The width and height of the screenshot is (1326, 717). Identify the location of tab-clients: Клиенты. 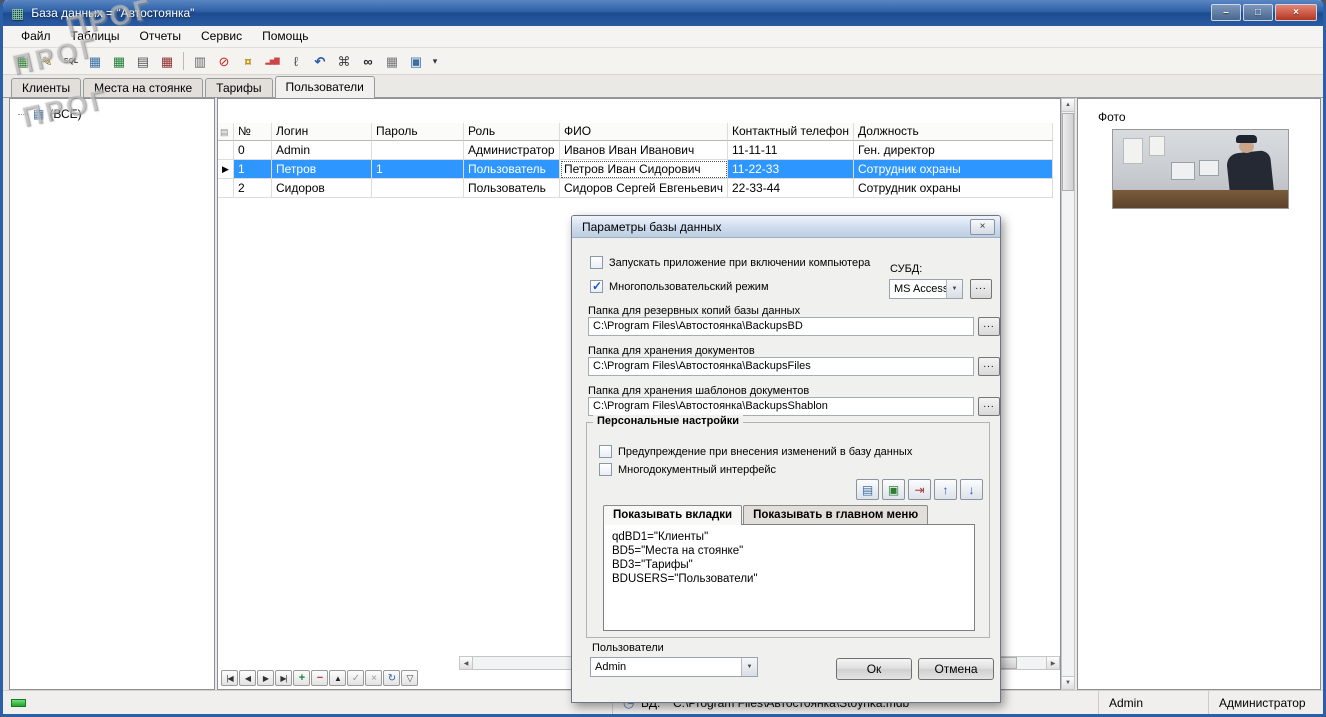
(46, 87).